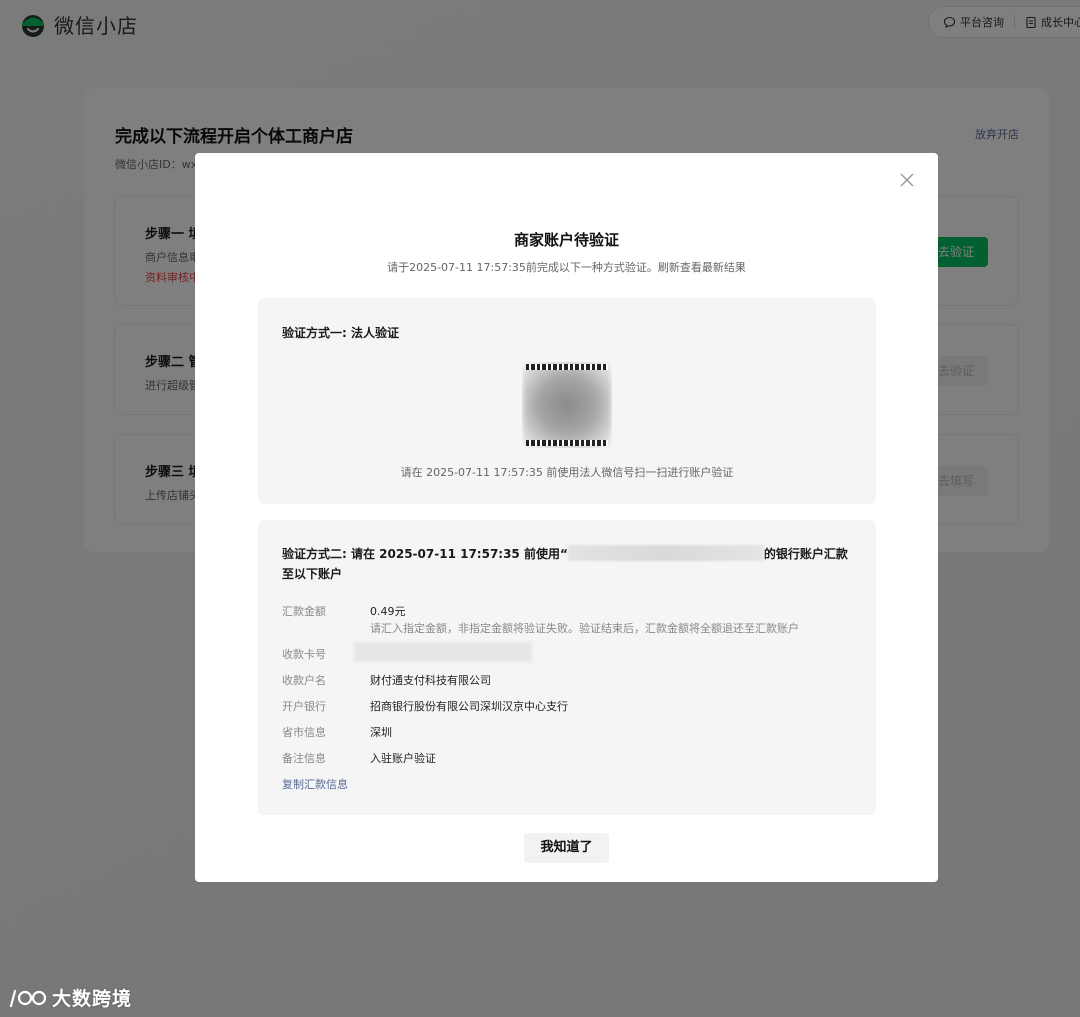 The width and height of the screenshot is (1080, 1017). What do you see at coordinates (381, 732) in the screenshot?
I see `row-value: 深圳` at bounding box center [381, 732].